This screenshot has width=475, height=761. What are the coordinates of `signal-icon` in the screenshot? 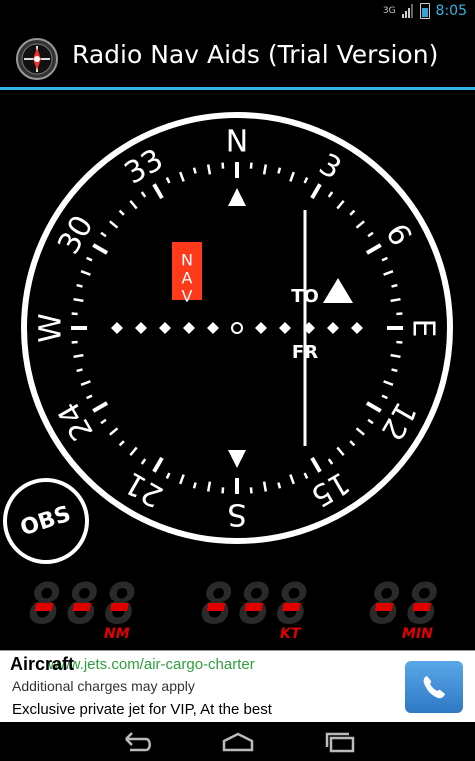 It's located at (407, 11).